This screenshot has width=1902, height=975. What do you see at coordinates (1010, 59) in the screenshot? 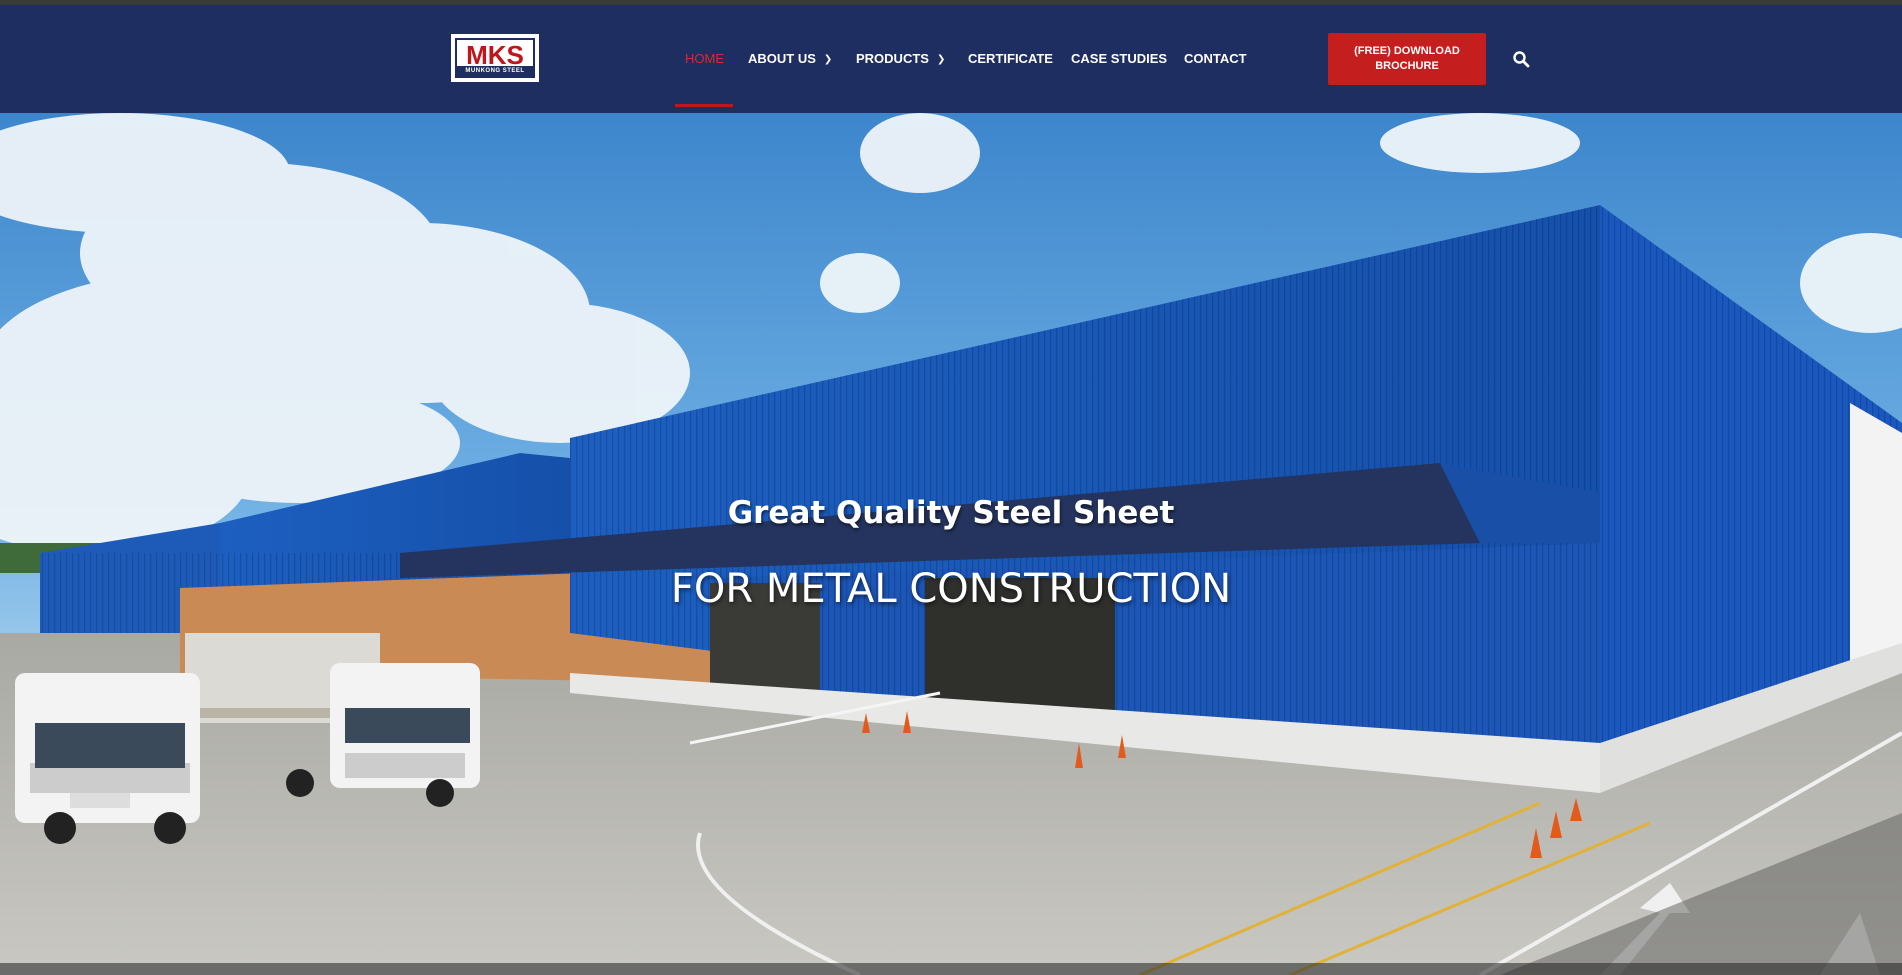
I see `nav-certificate: CERTIFICATE` at bounding box center [1010, 59].